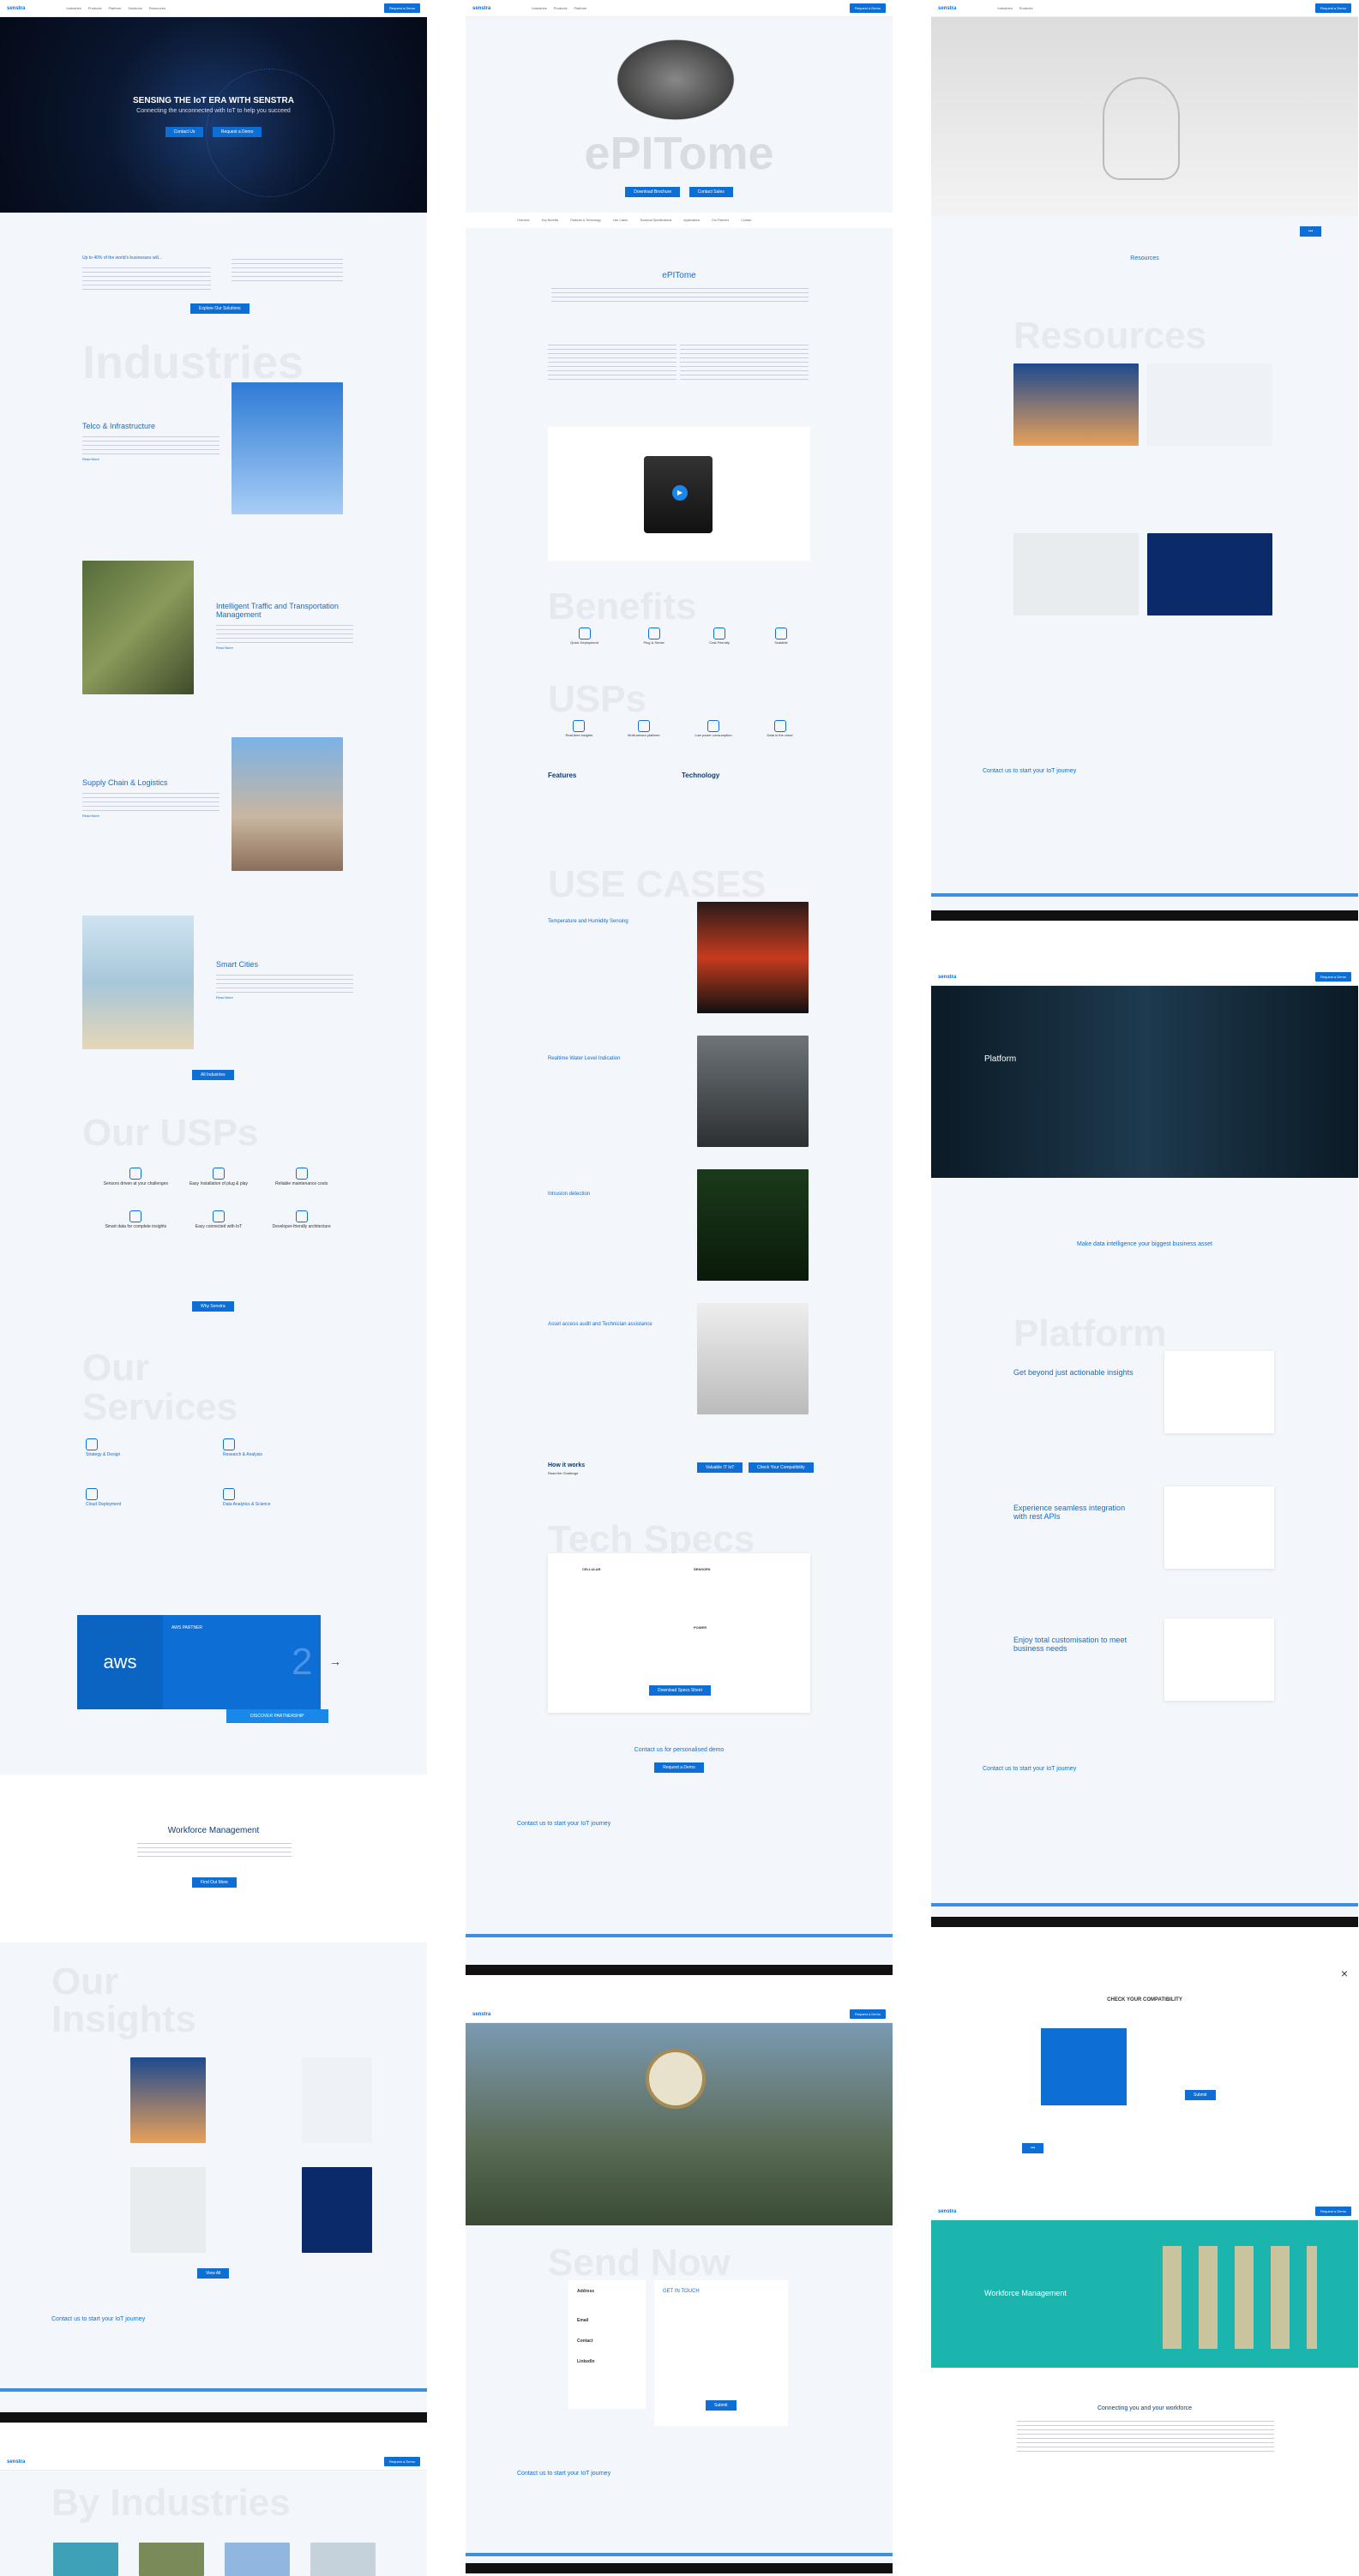  I want to click on by-industries-heading: By Industries, so click(171, 2503).